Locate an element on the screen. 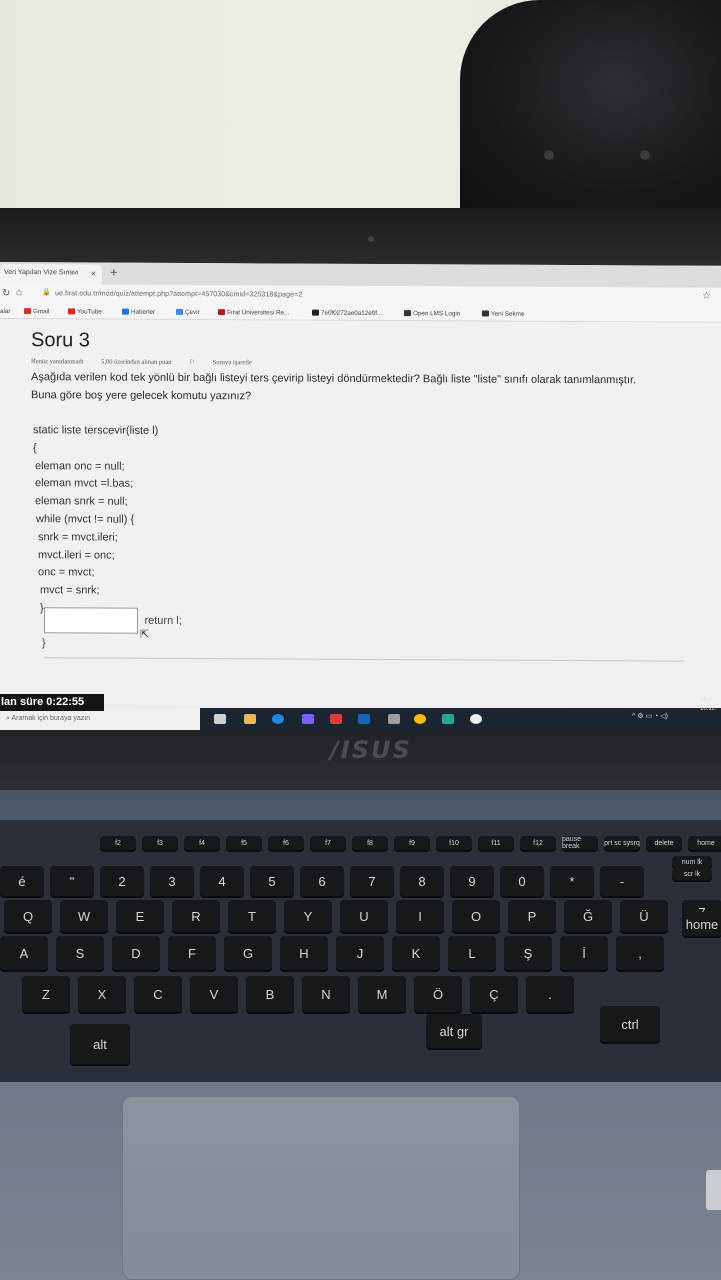  keyboard-key: f9 is located at coordinates (412, 843).